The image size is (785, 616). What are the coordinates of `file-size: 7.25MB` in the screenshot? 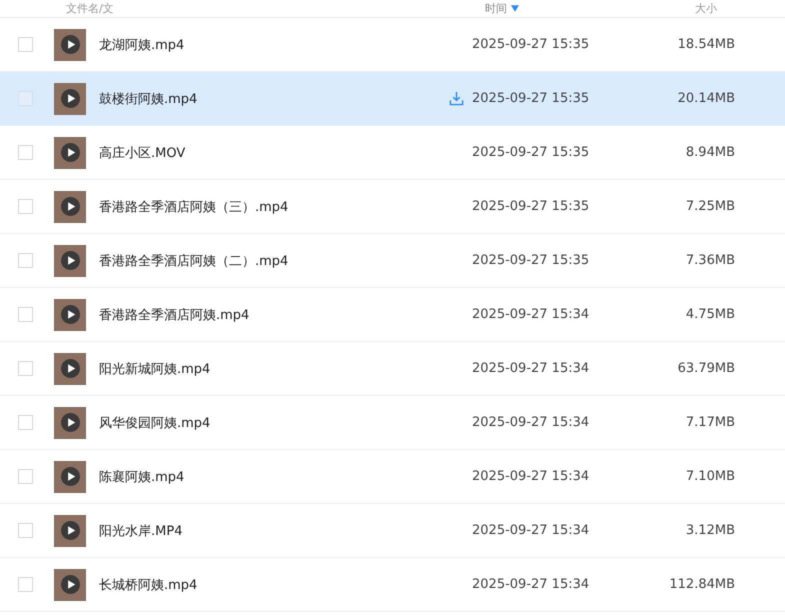 It's located at (709, 206).